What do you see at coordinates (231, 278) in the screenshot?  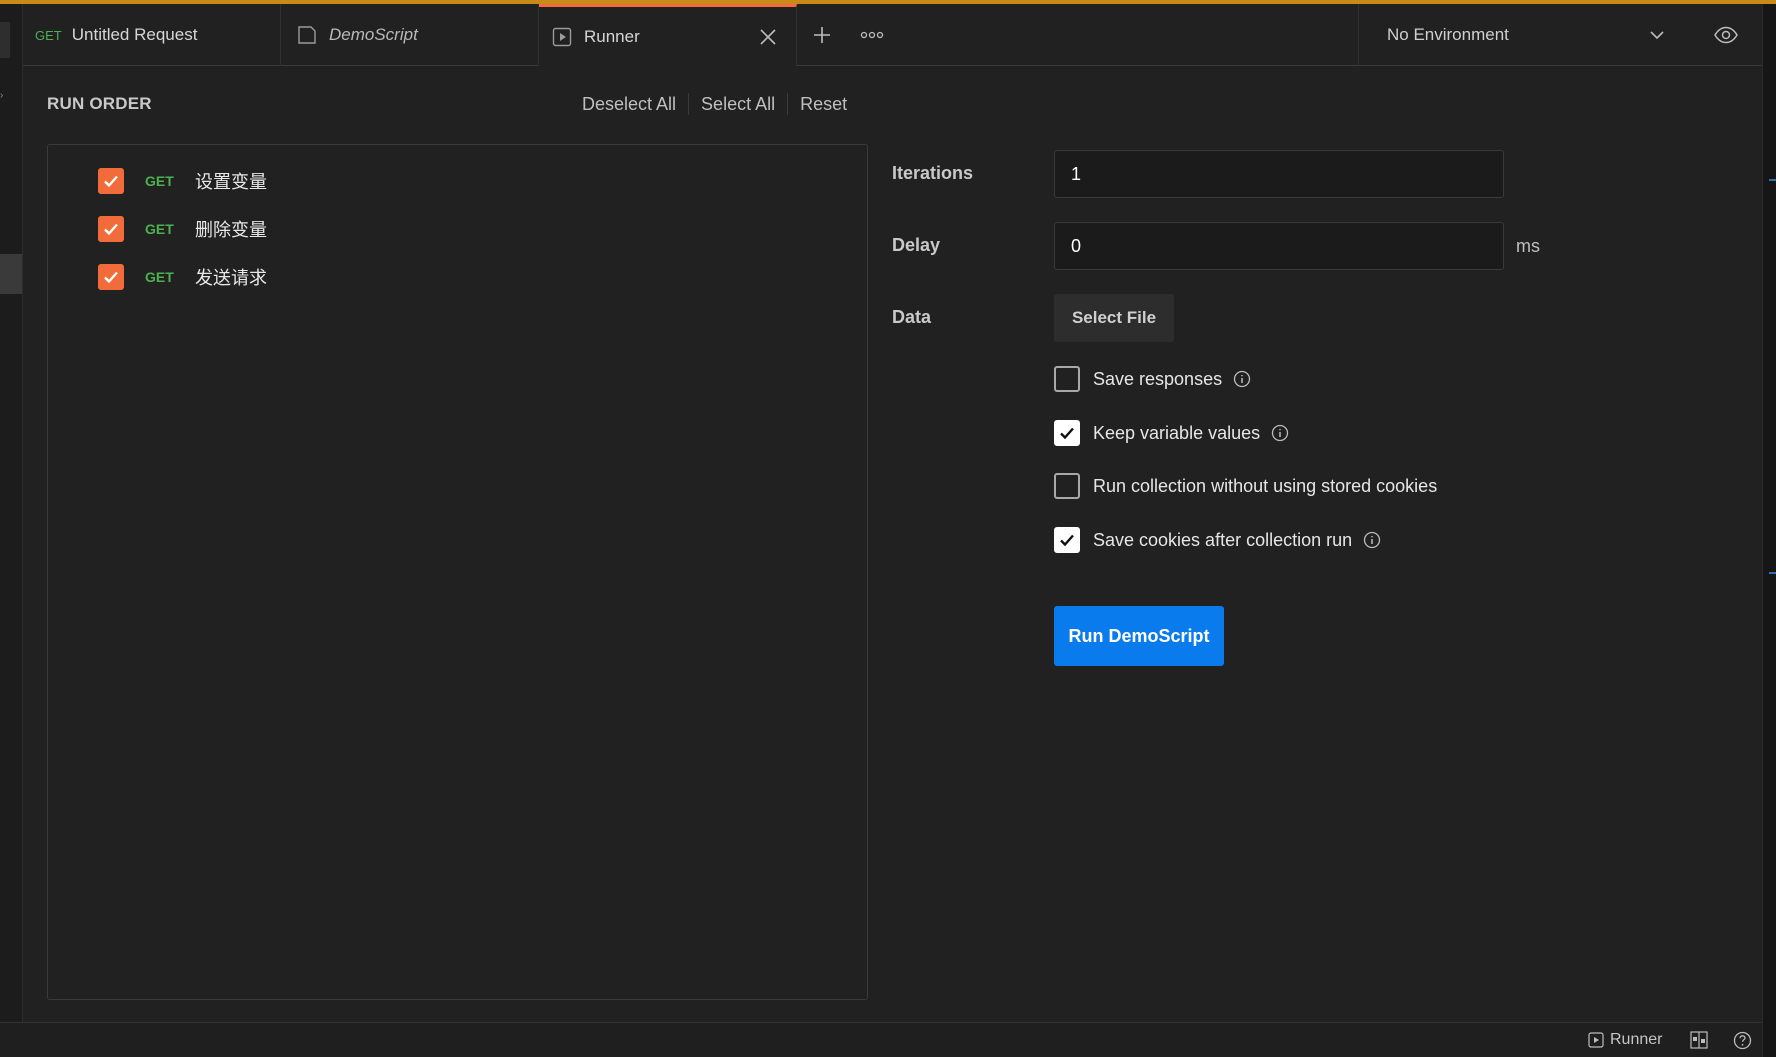 I see `request-name: 发送请求` at bounding box center [231, 278].